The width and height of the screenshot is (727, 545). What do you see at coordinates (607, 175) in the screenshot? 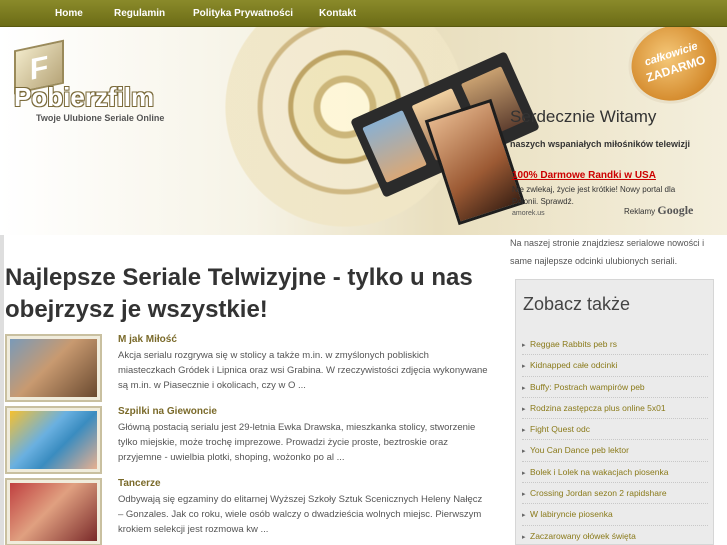
I see `ad-title-link: 100% Darmowe Randki w USA` at bounding box center [607, 175].